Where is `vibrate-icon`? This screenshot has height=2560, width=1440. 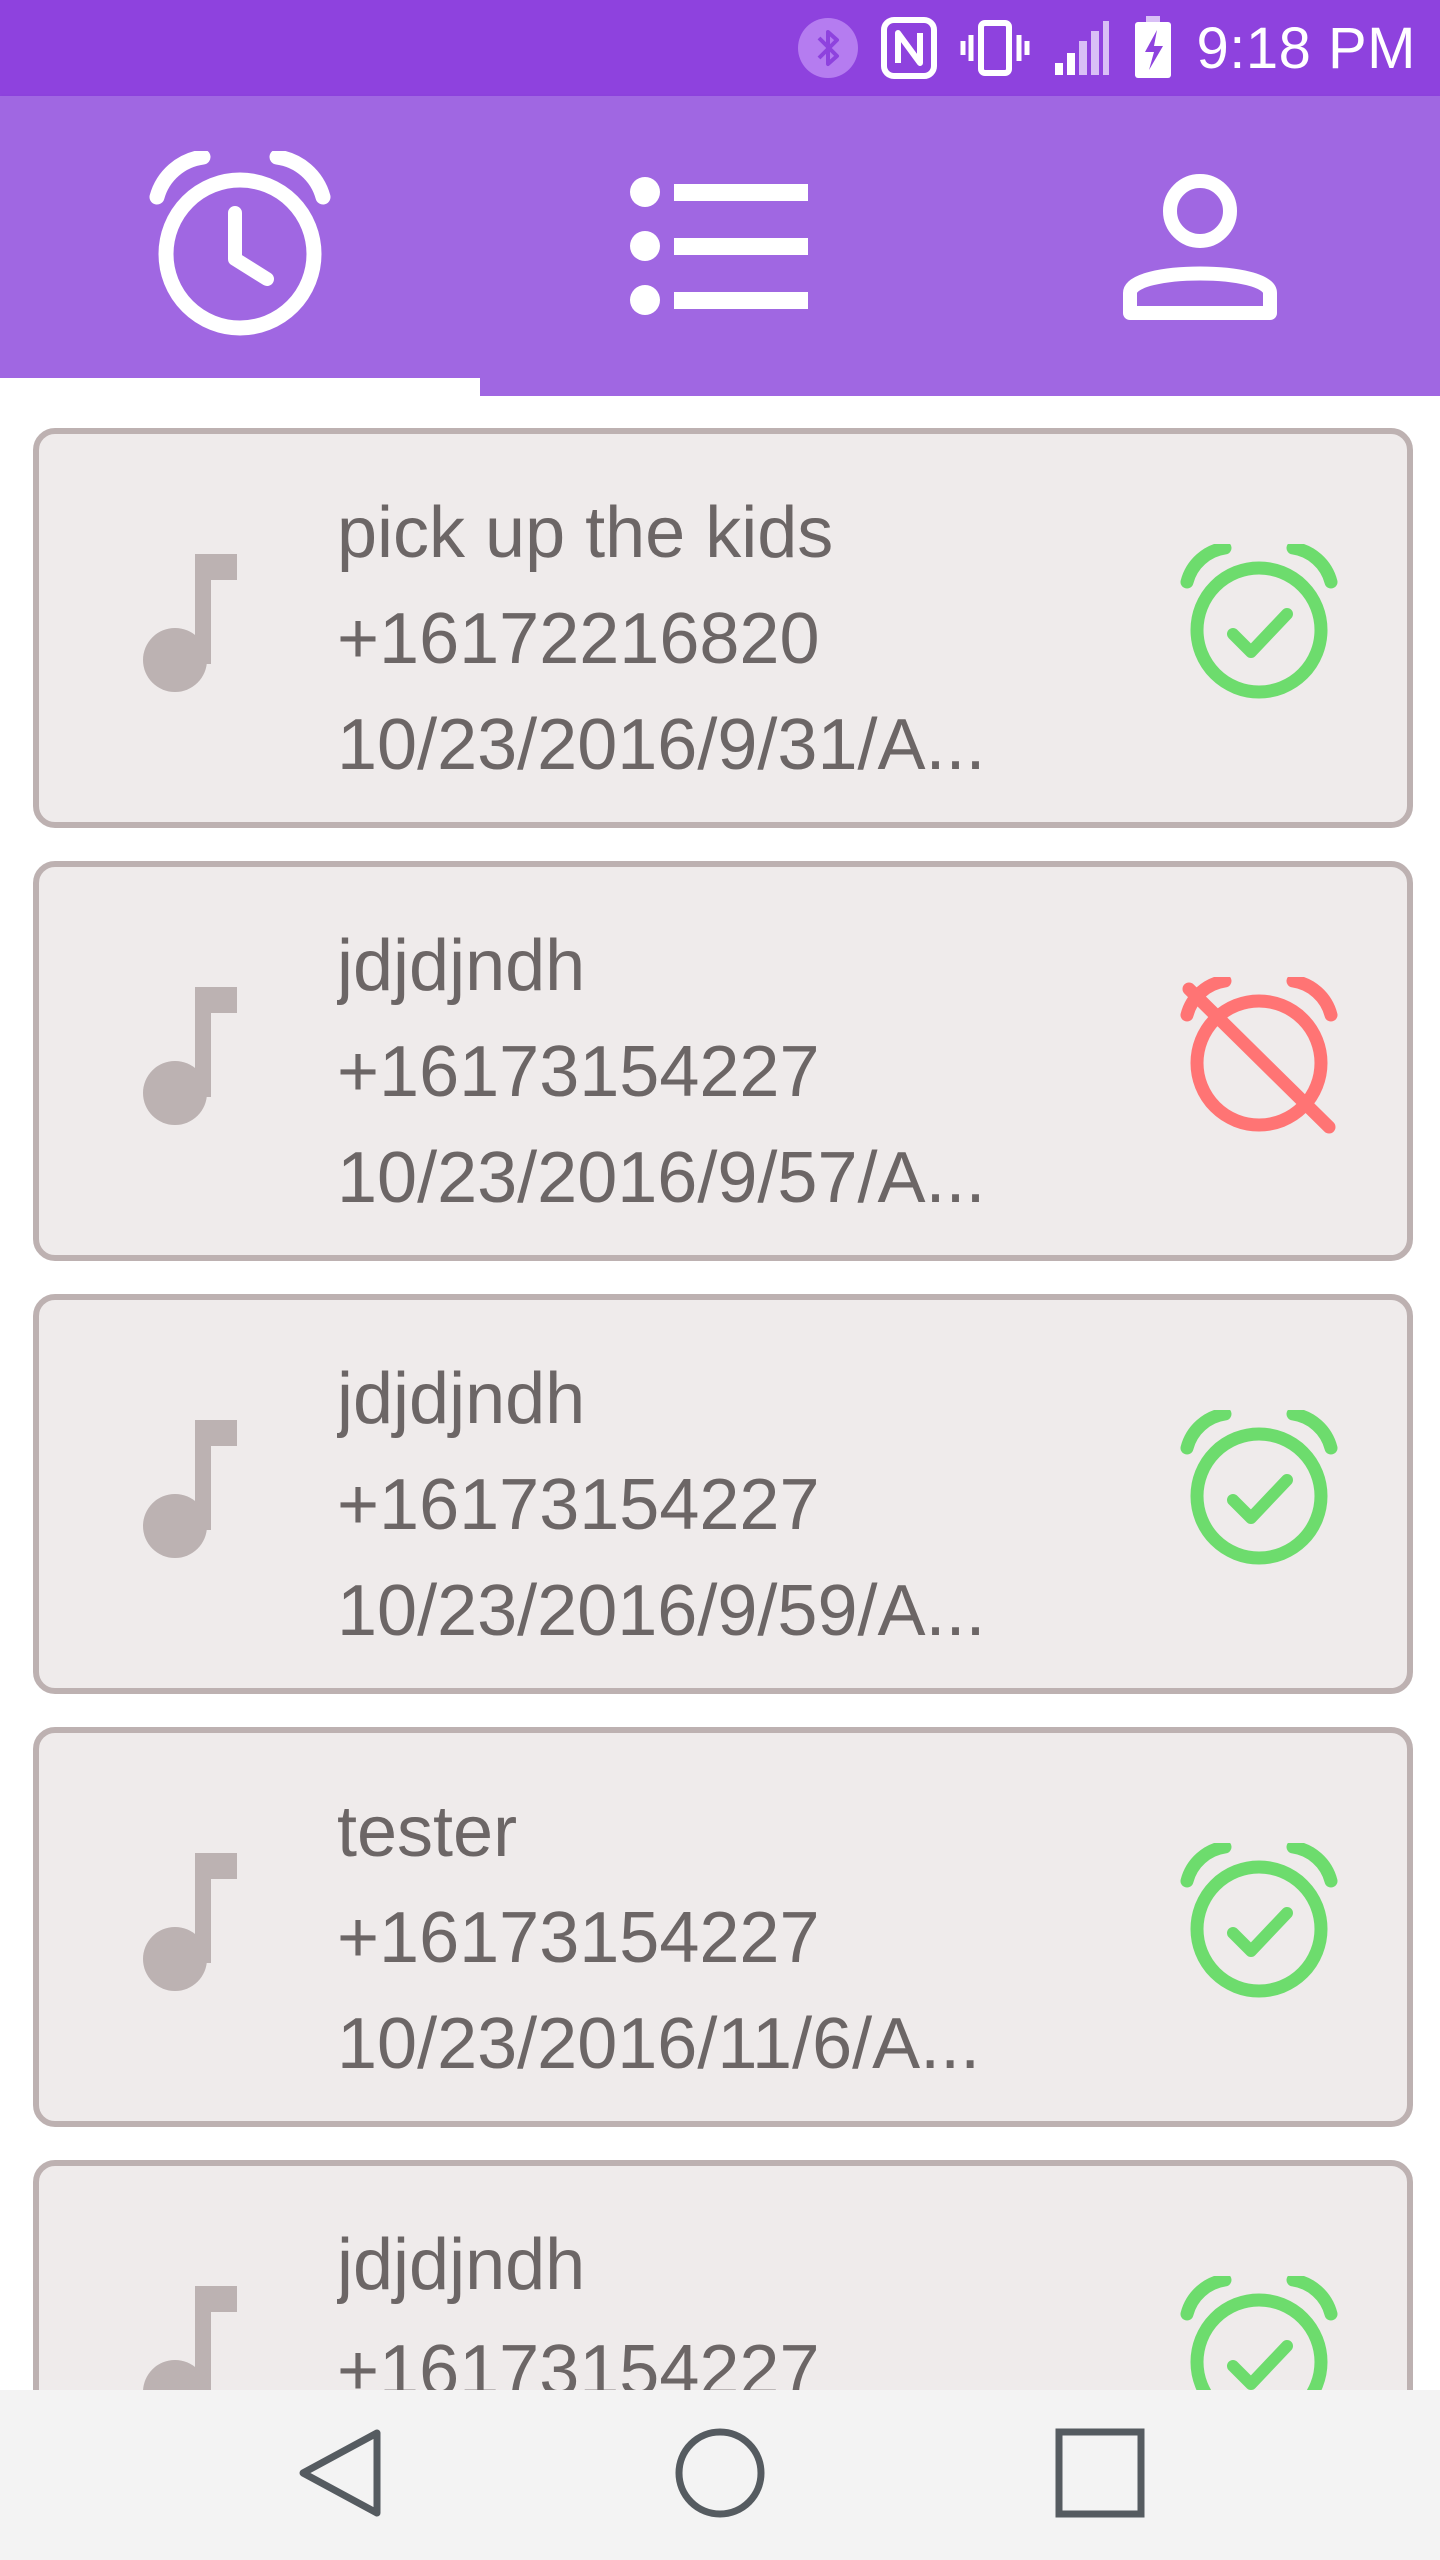
vibrate-icon is located at coordinates (995, 48).